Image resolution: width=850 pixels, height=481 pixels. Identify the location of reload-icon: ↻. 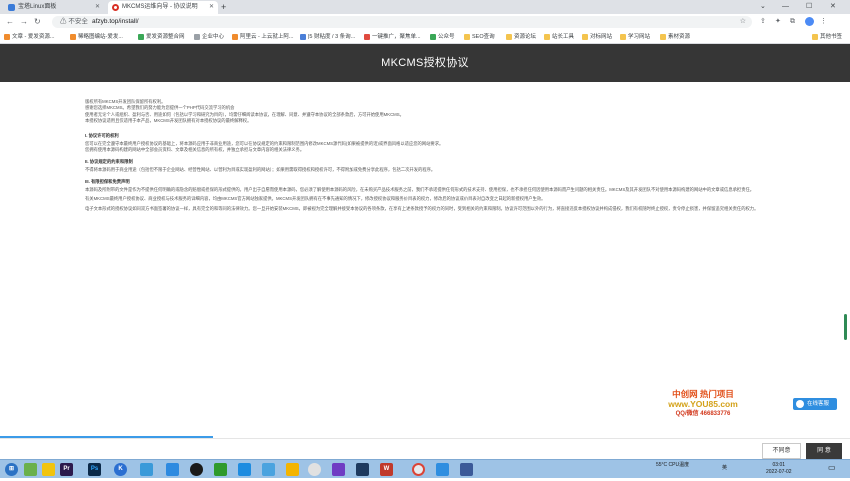
(37, 22).